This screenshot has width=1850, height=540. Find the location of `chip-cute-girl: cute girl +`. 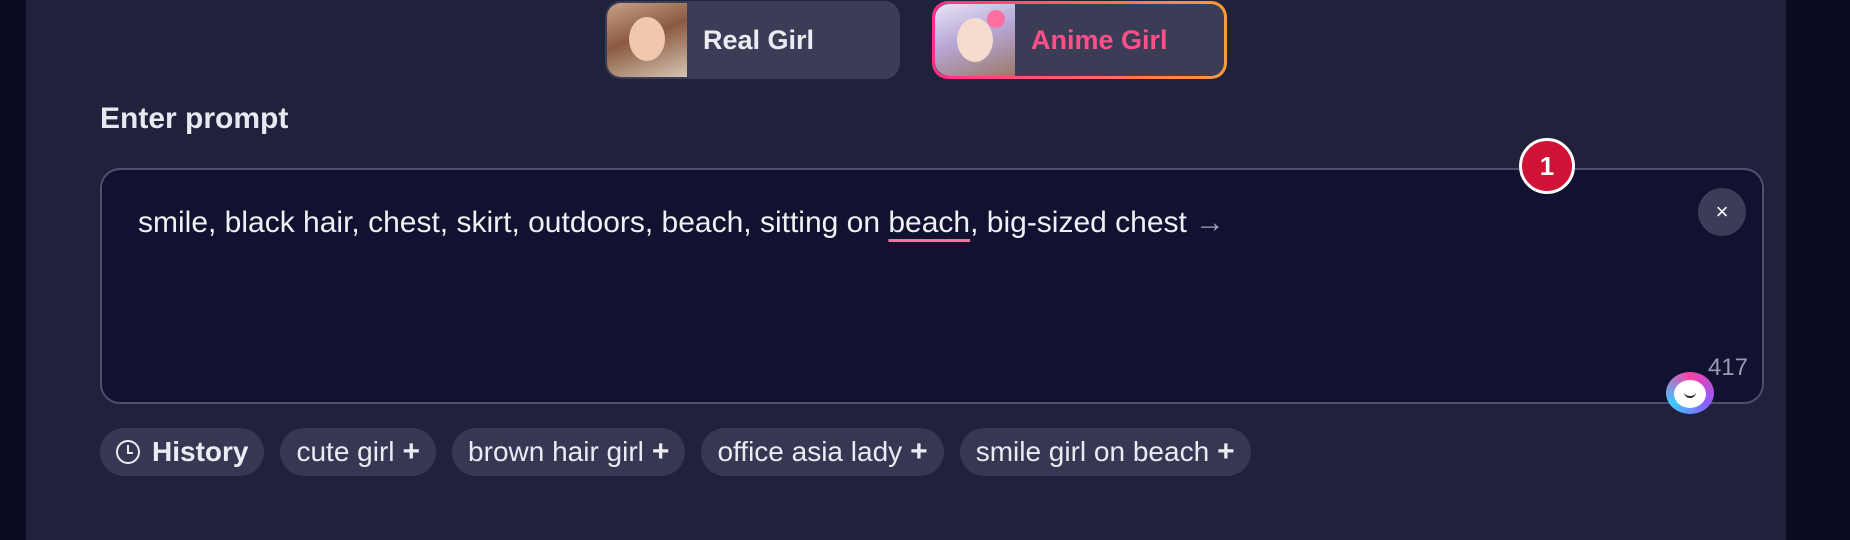

chip-cute-girl: cute girl + is located at coordinates (358, 452).